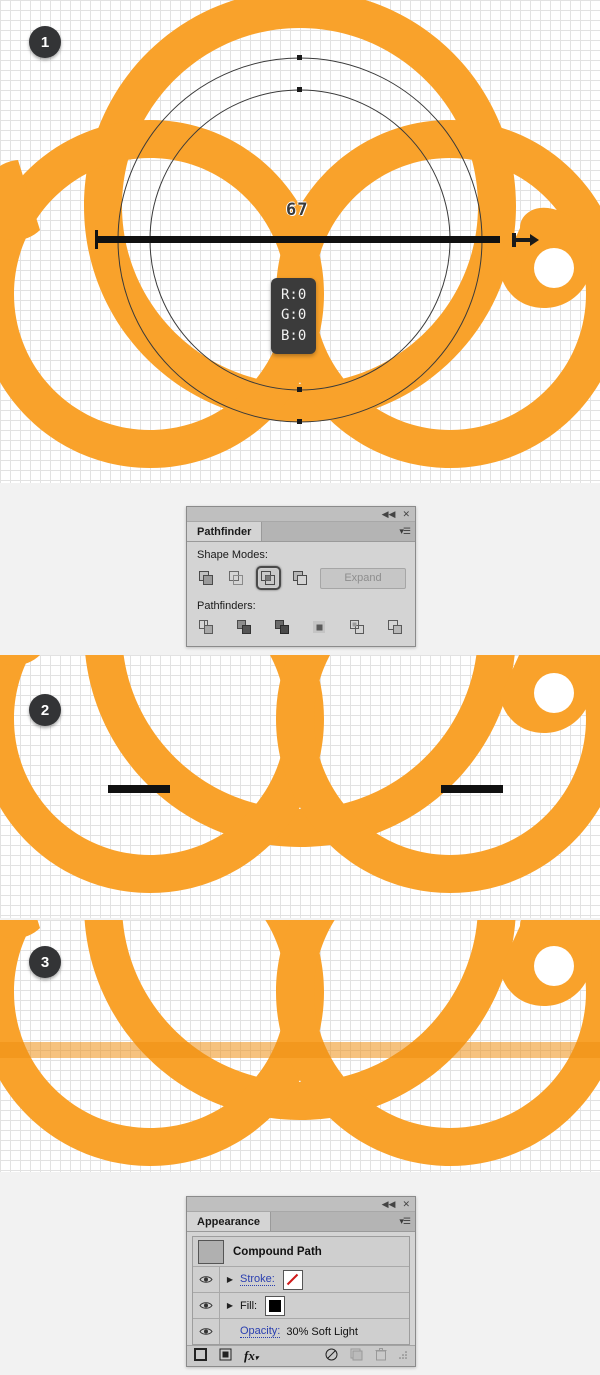 The width and height of the screenshot is (600, 1375). I want to click on appearance-titlebar: ◀◀ ✕, so click(301, 1204).